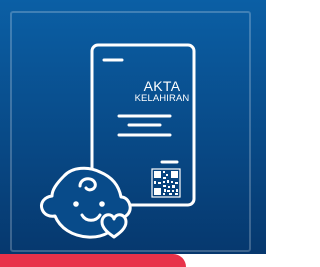  Describe the element at coordinates (162, 98) in the screenshot. I see `document-subtitle: KELAHIRAN` at that location.